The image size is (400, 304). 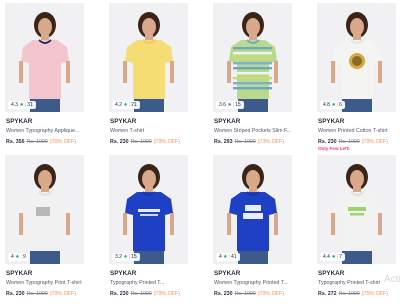 I want to click on discount-label: (73% OFF), so click(x=270, y=142).